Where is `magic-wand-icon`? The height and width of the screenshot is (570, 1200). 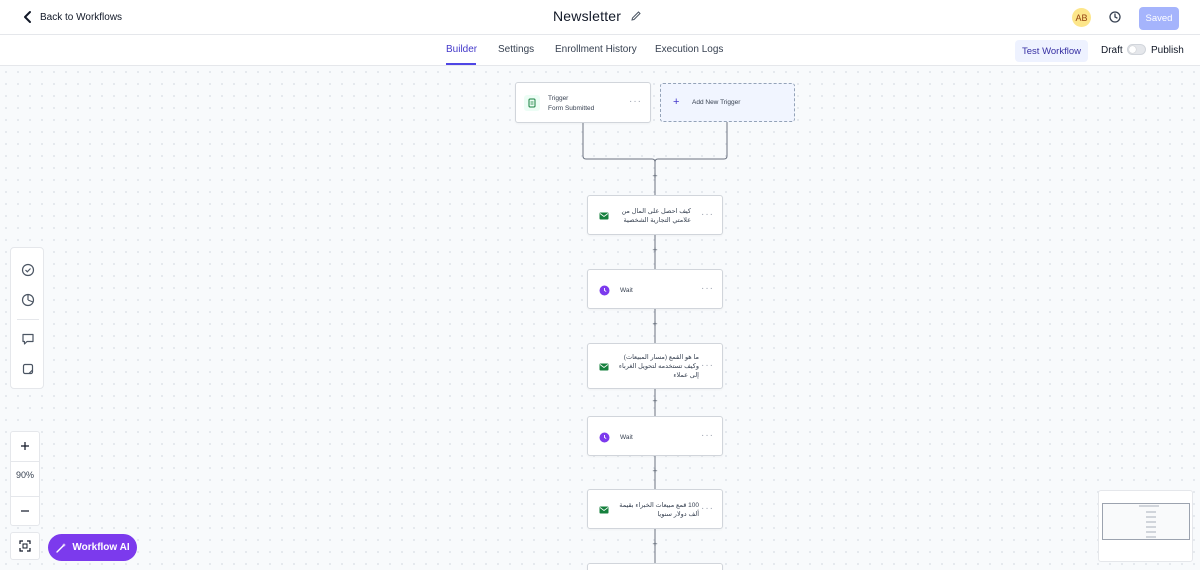 magic-wand-icon is located at coordinates (61, 547).